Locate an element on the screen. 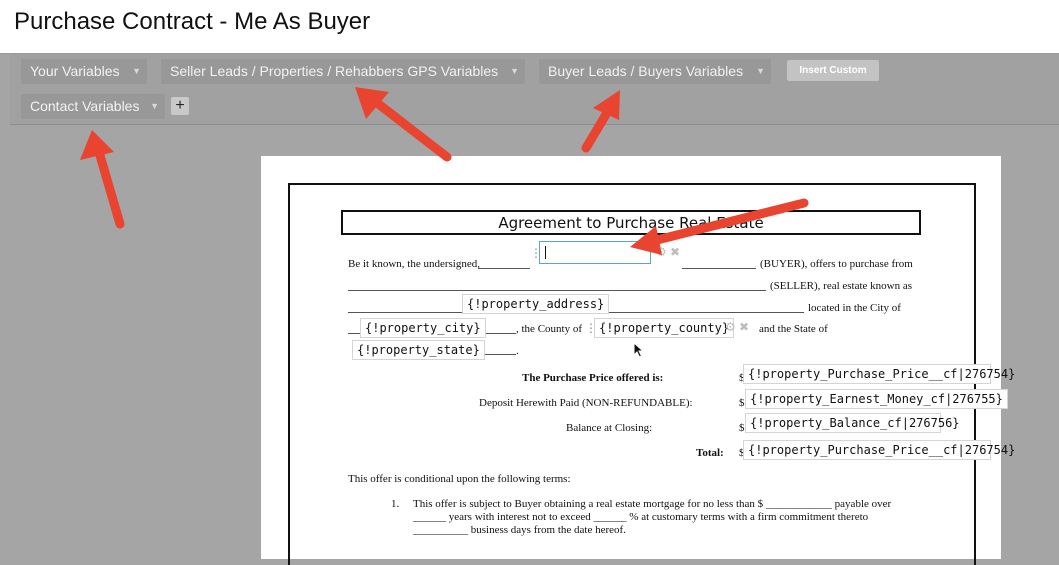  county-label: , the County of is located at coordinates (549, 329).